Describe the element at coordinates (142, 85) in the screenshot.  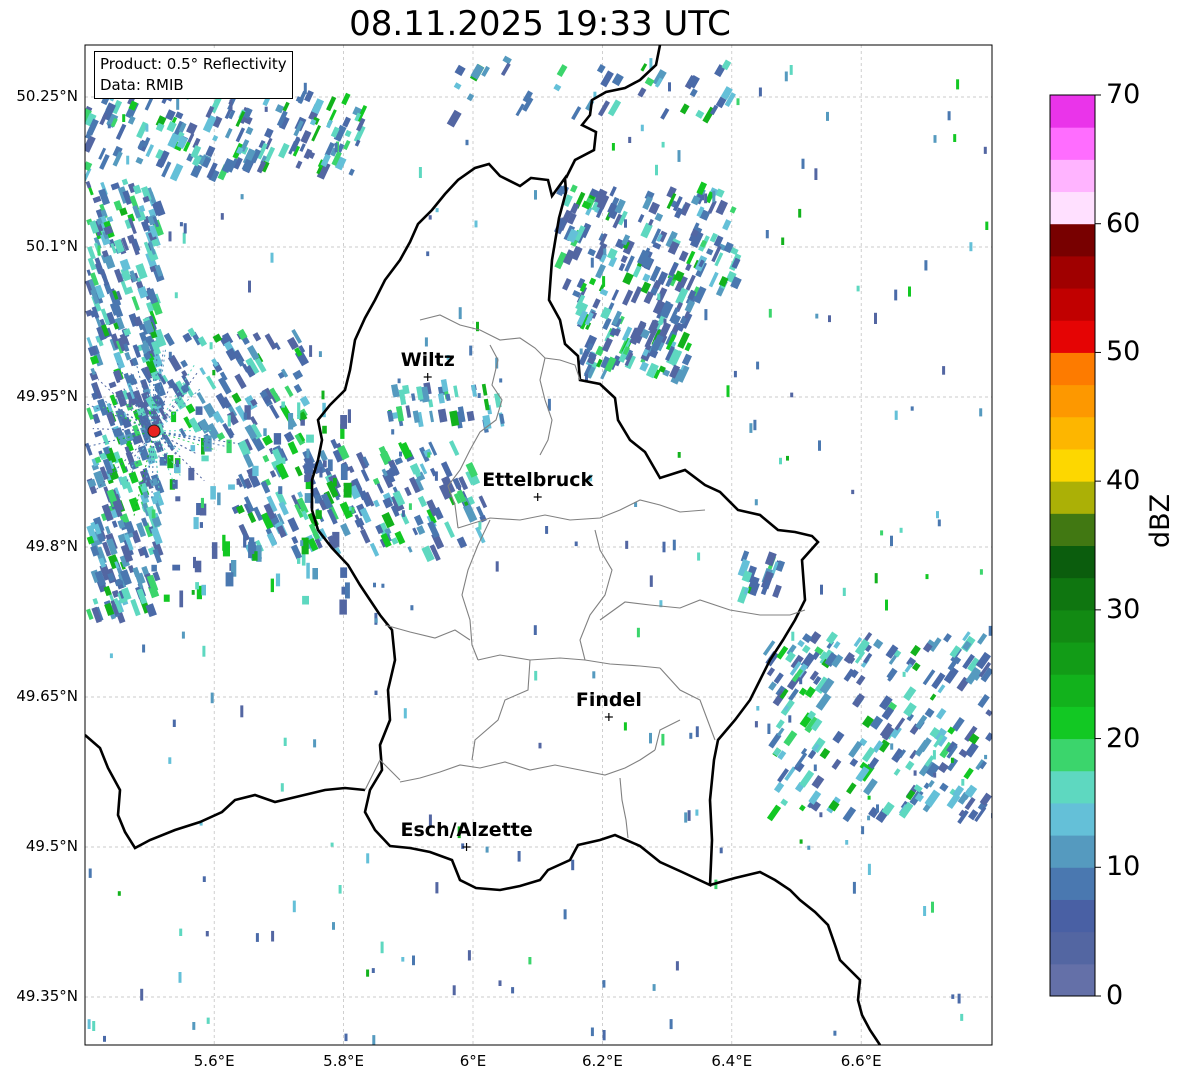
I see `data-source-label: Data: RMIB` at that location.